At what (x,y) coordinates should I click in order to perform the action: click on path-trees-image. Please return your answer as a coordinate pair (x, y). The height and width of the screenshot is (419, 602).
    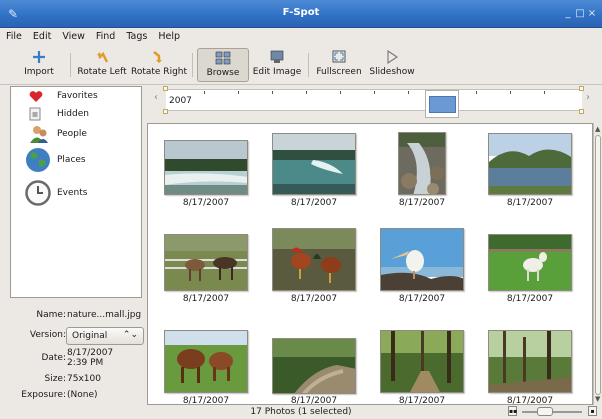
    Looking at the image, I should click on (314, 366).